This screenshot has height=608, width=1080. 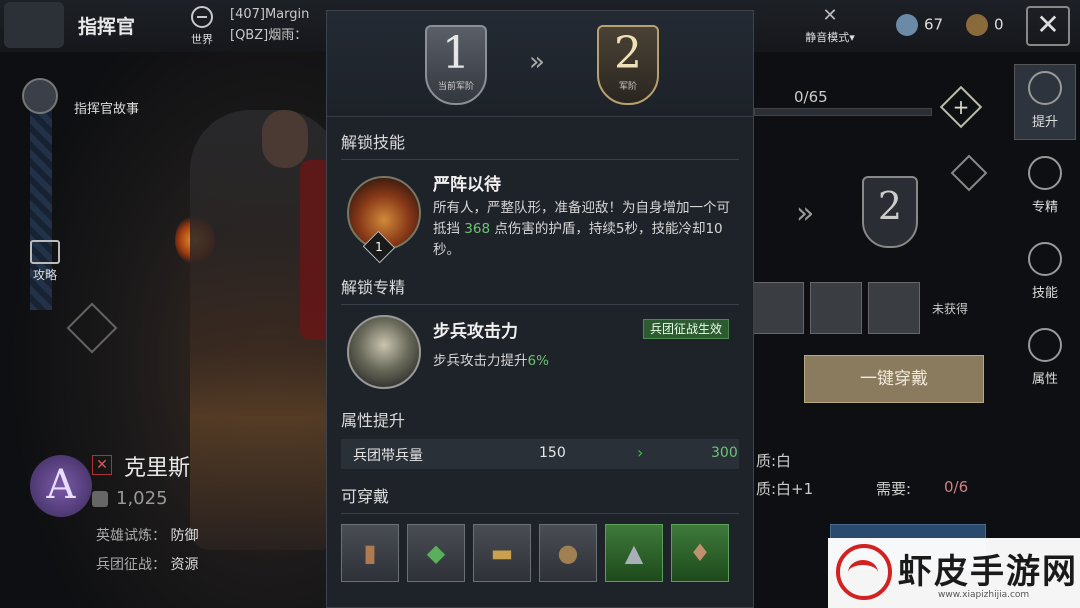 I want to click on unlock-spec-title: 解锁专精, so click(x=373, y=287).